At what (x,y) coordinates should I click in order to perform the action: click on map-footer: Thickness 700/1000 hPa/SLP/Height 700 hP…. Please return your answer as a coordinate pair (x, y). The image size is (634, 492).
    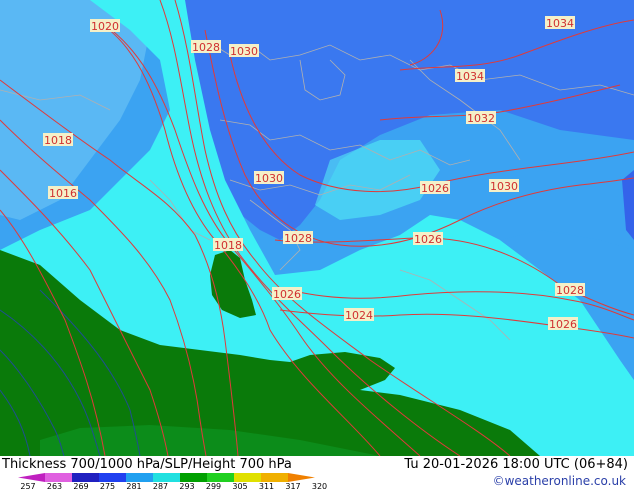
    Looking at the image, I should click on (317, 474).